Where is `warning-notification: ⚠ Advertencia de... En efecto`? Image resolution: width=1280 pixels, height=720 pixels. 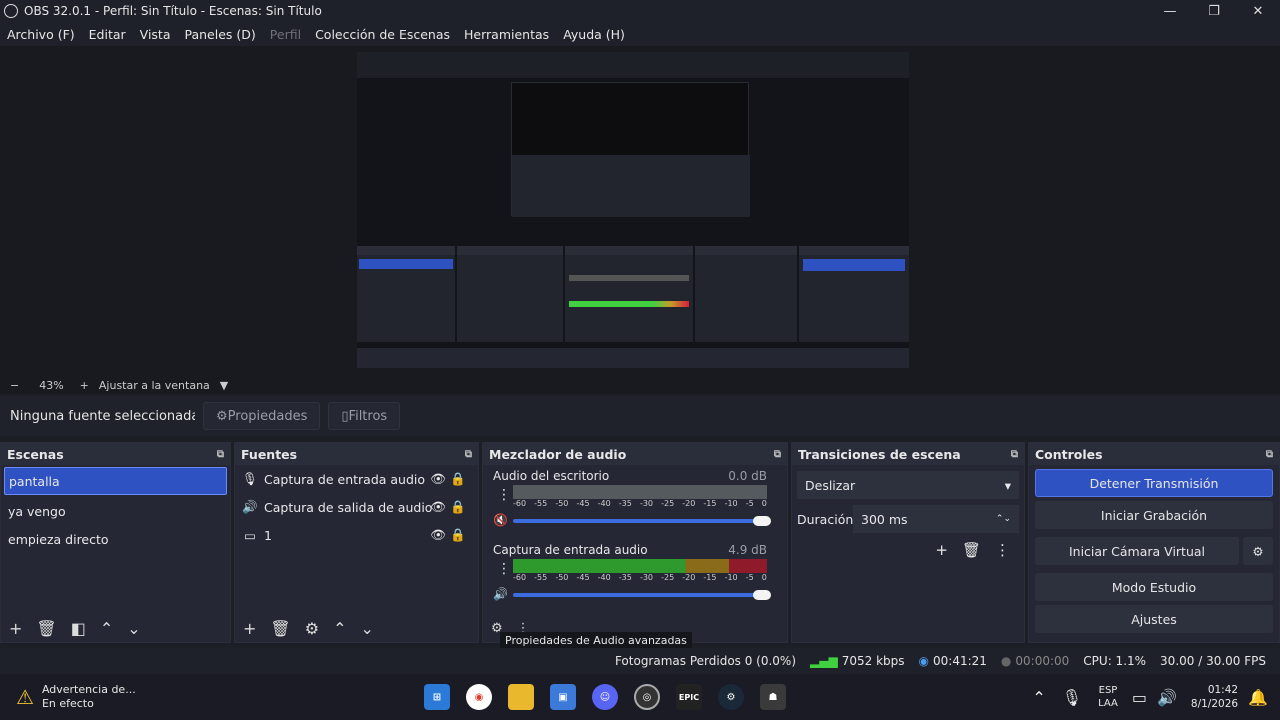
warning-notification: ⚠ Advertencia de... En efecto is located at coordinates (216, 697).